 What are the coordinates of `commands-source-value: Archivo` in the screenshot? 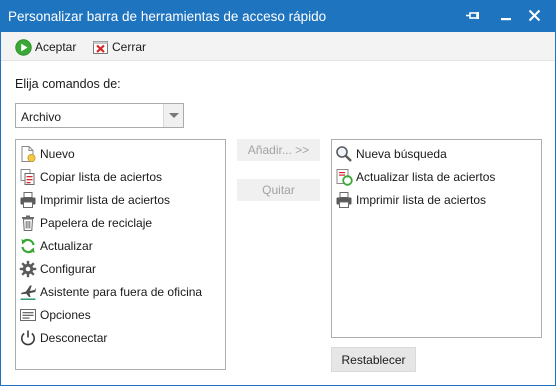 It's located at (41, 117).